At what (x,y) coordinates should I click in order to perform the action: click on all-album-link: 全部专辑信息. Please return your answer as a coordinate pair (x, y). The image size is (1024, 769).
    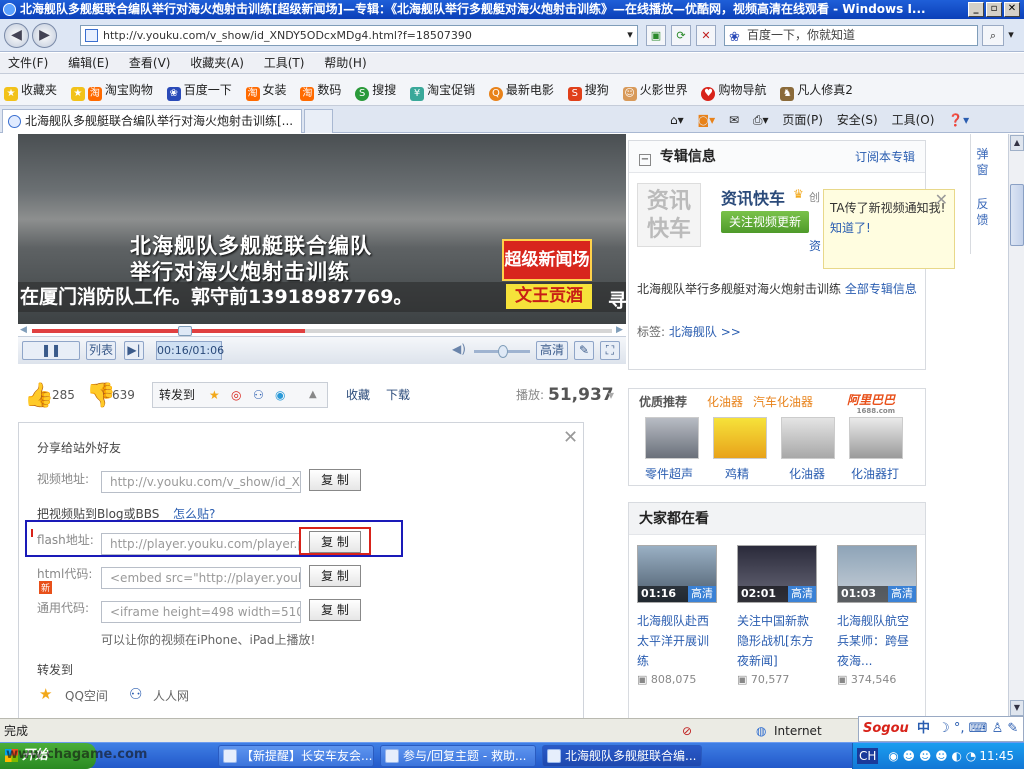
    Looking at the image, I should click on (881, 289).